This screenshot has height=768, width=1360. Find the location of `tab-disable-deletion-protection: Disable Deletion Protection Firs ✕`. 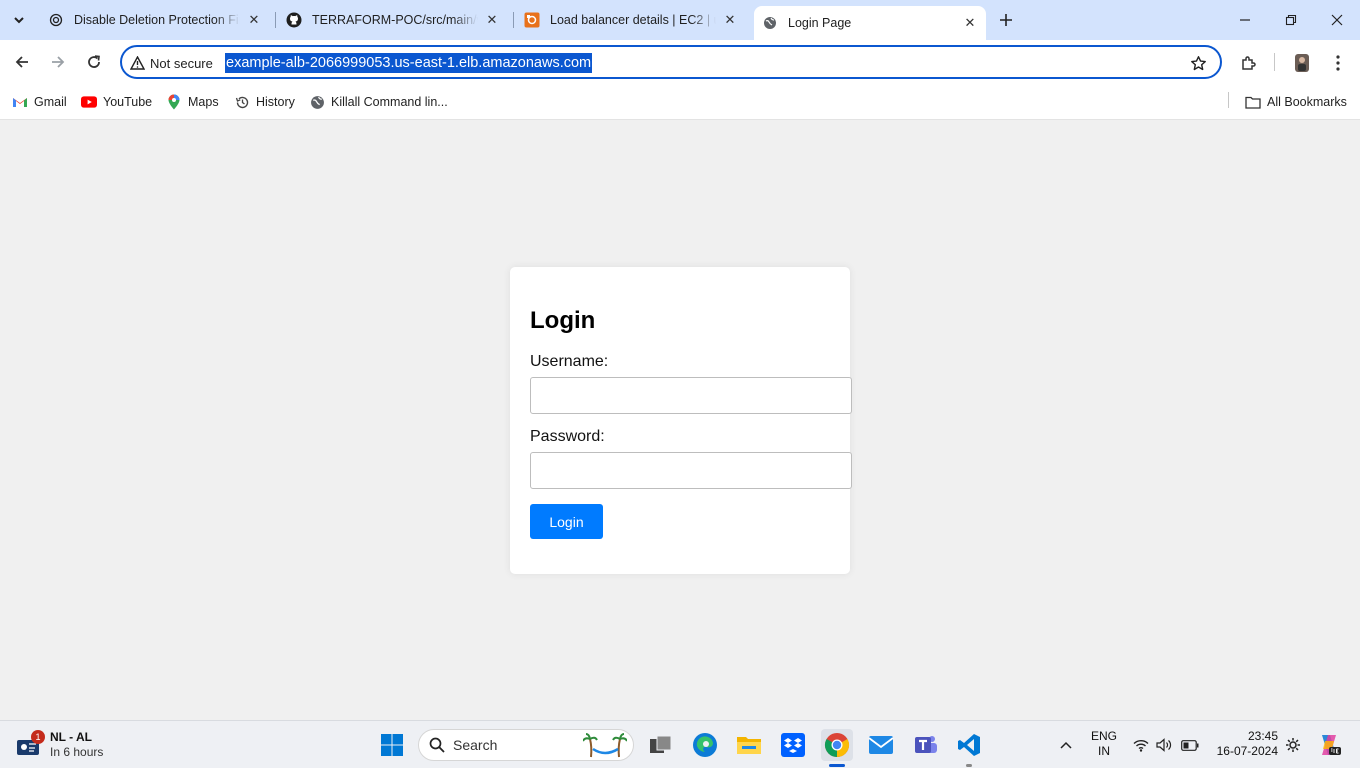

tab-disable-deletion-protection: Disable Deletion Protection Firs ✕ is located at coordinates (155, 20).